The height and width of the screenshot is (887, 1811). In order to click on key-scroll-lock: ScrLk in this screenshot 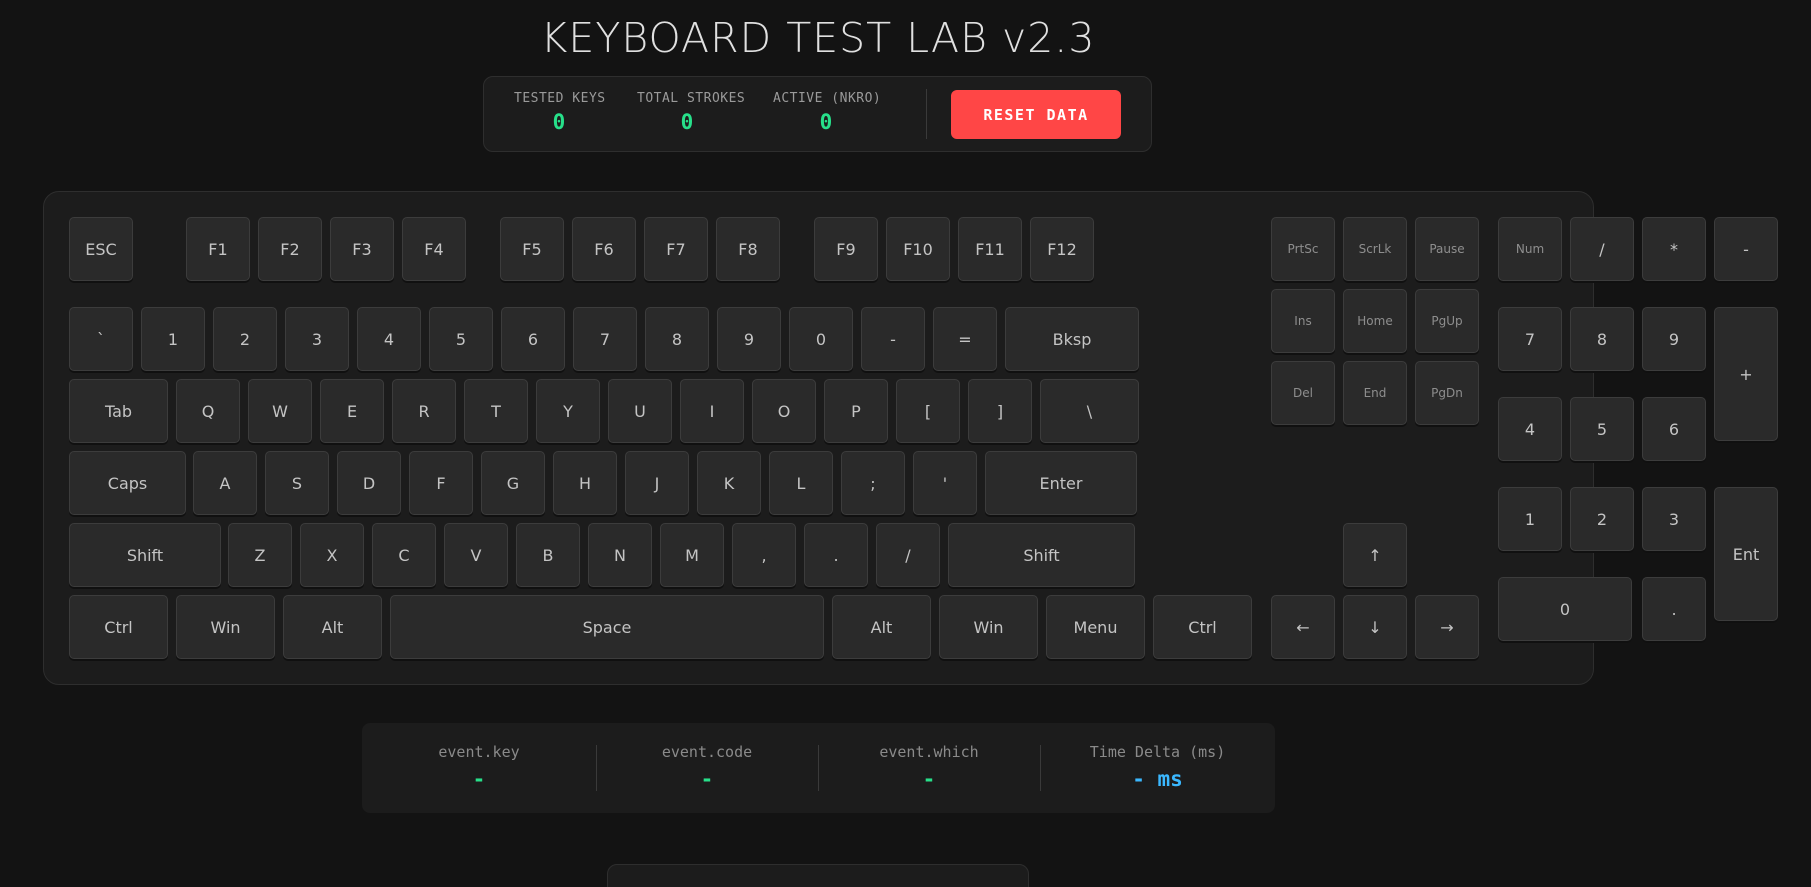, I will do `click(1375, 249)`.